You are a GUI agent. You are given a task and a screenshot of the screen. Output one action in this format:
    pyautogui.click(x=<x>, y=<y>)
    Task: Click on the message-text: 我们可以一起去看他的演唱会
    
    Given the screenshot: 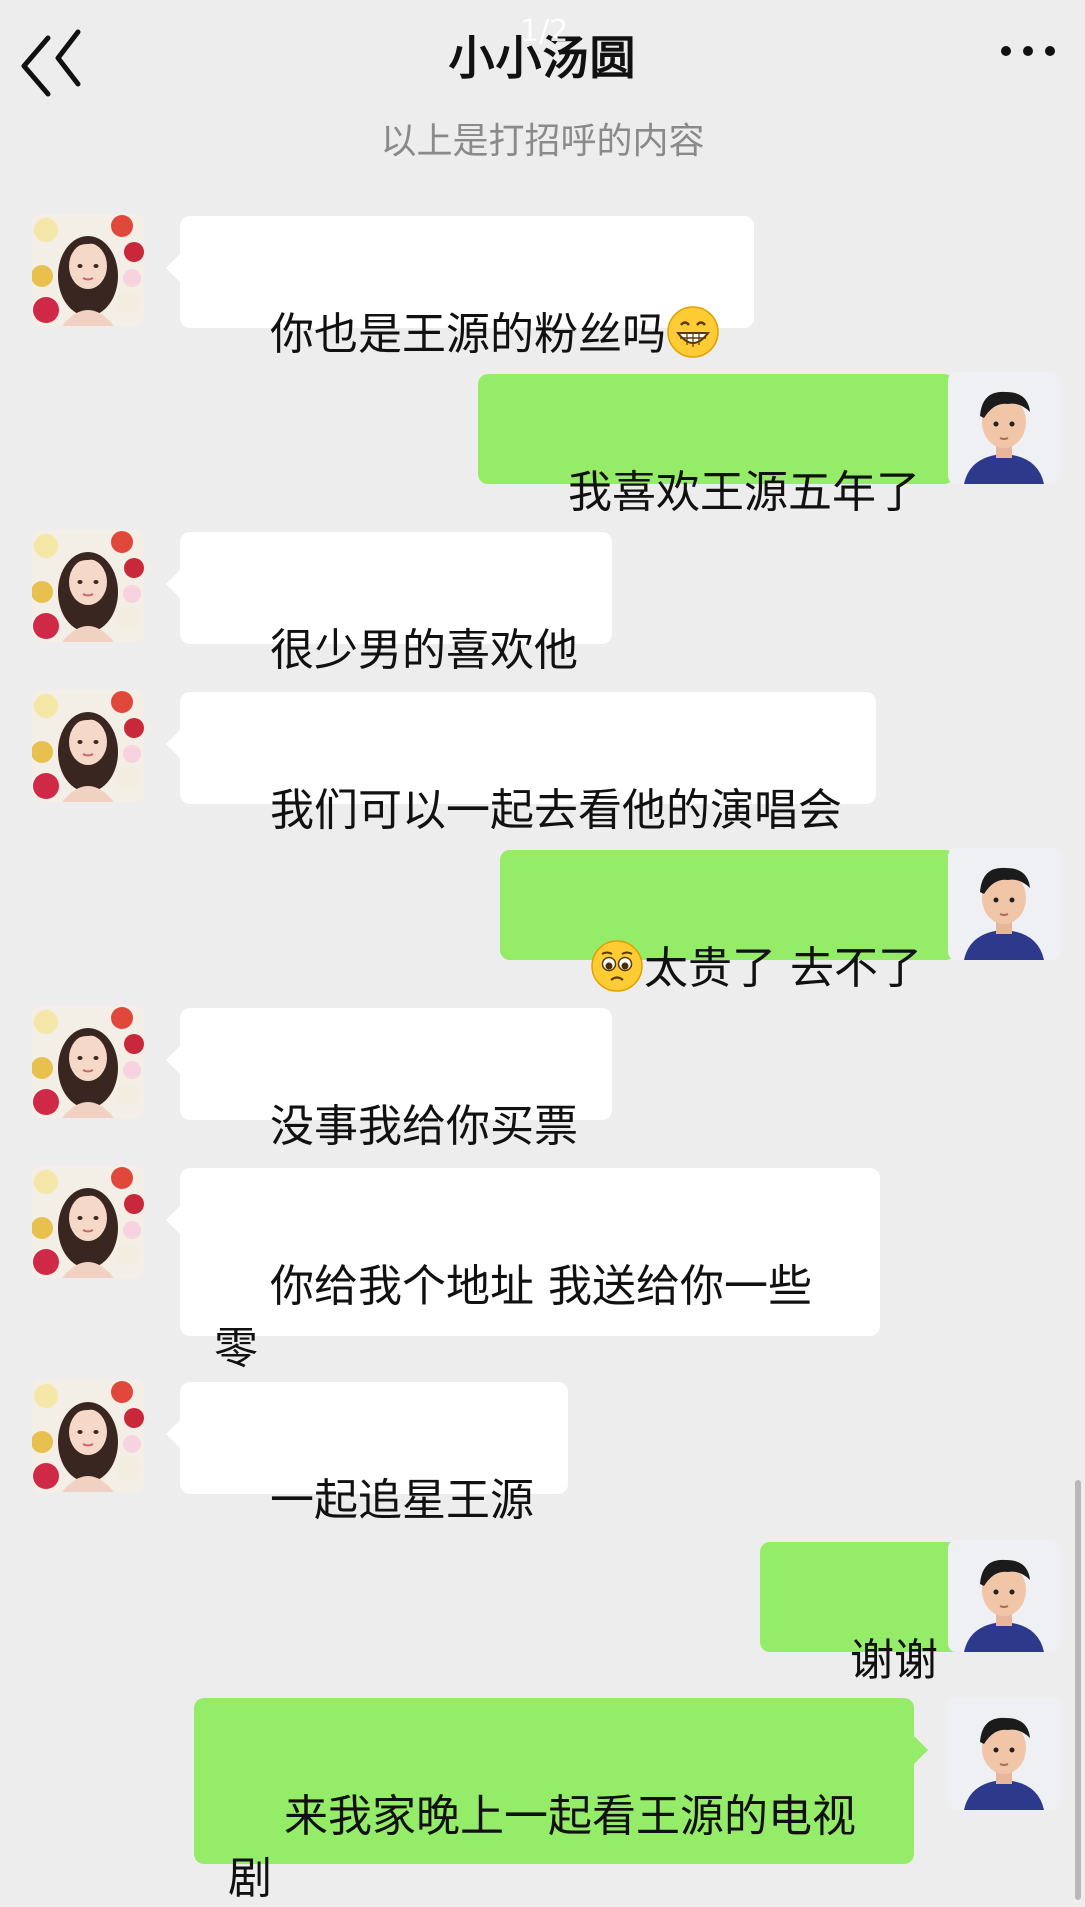 What is the action you would take?
    pyautogui.click(x=555, y=810)
    